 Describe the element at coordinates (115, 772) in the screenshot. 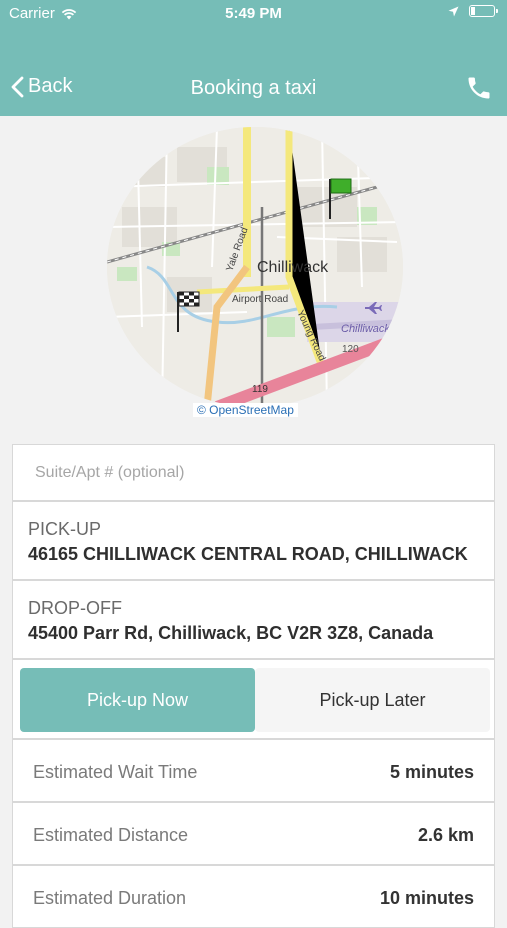

I see `estimate-label: Estimated Wait Time` at that location.